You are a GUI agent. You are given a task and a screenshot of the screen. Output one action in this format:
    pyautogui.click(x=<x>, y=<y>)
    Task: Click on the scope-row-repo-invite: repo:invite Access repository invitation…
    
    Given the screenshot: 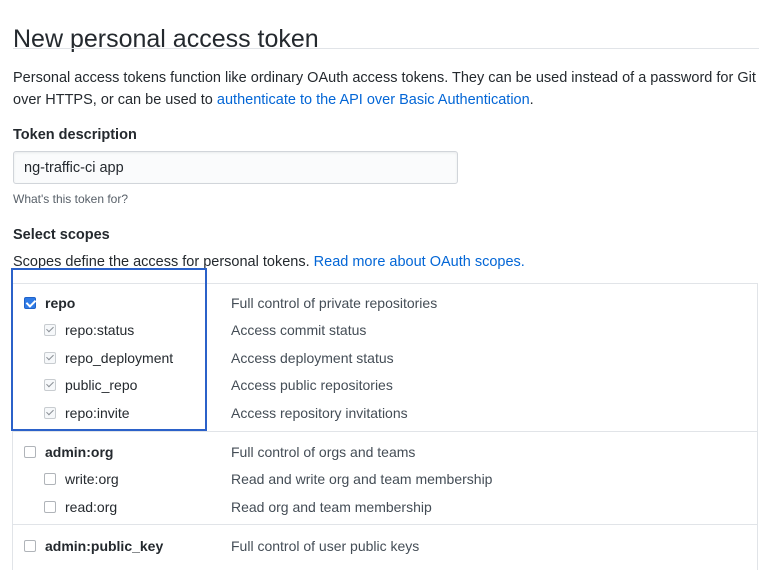 What is the action you would take?
    pyautogui.click(x=385, y=413)
    